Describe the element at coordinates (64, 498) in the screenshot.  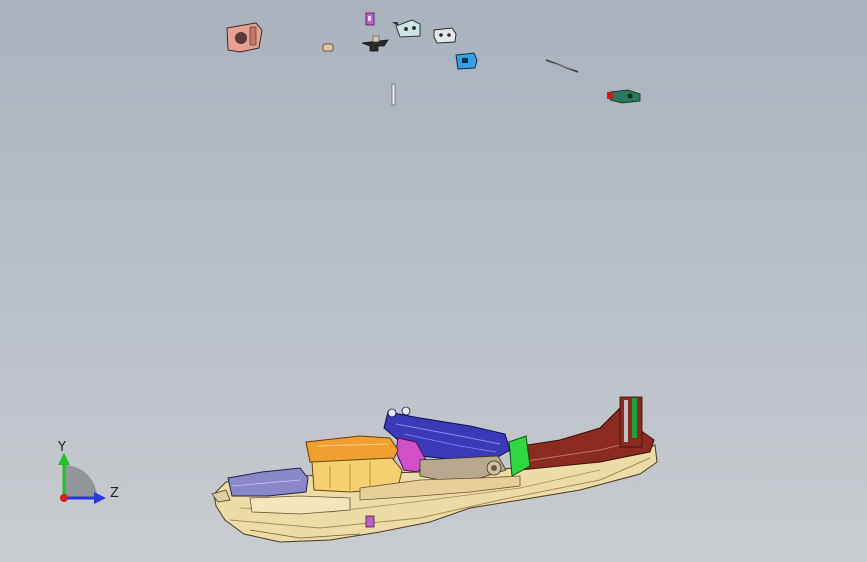
I see `triad-x-origin` at that location.